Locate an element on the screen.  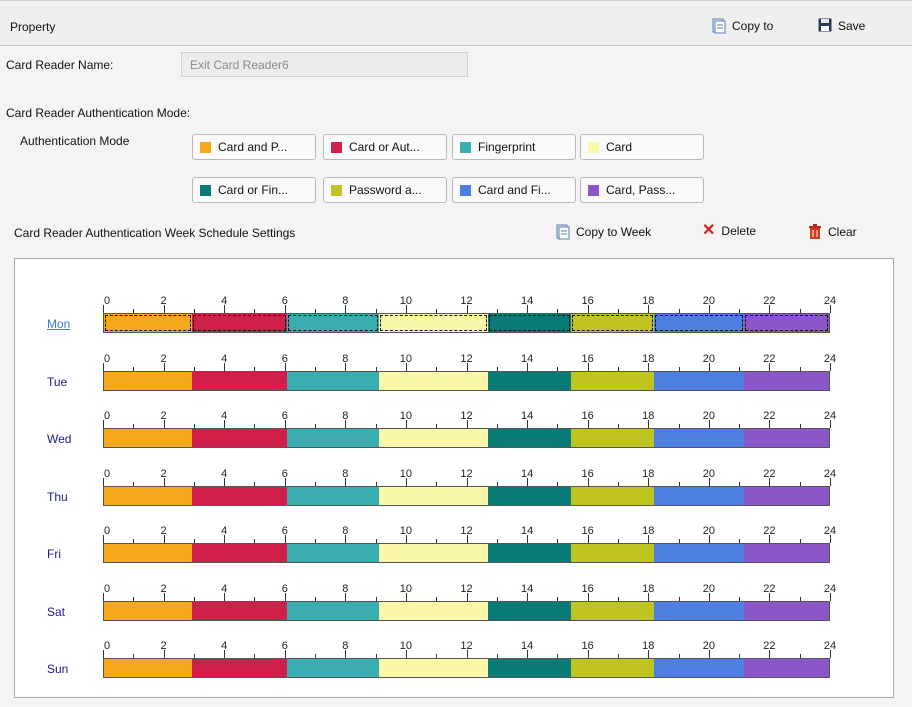
card-reader-name-field: Exit Card Reader6 is located at coordinates (324, 64).